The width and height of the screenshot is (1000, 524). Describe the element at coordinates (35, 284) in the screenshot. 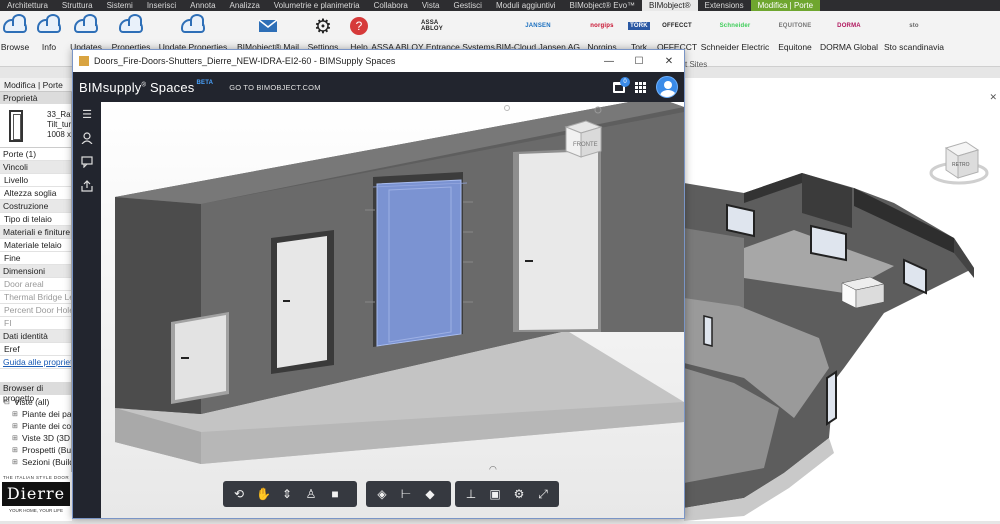

I see `prop-row: Door areal` at that location.